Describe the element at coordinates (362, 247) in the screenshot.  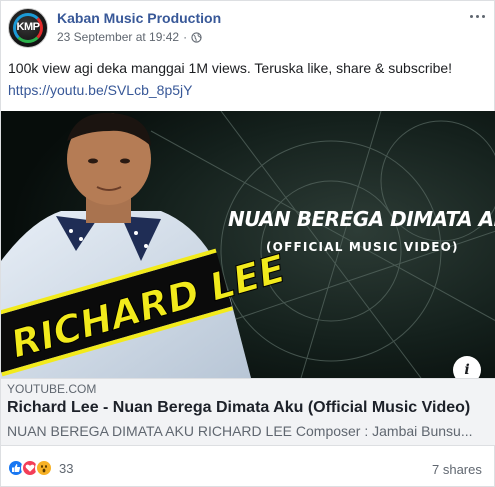
I see `thumbnail-subtitle-text: (OFFICIAL MUSIC VIDEO)` at that location.